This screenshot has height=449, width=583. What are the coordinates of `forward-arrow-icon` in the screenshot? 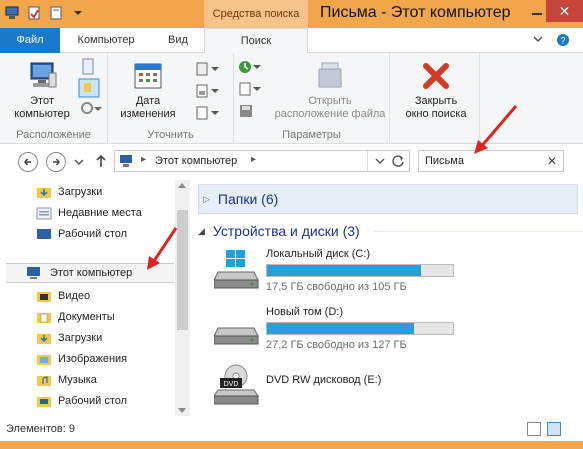 It's located at (56, 162).